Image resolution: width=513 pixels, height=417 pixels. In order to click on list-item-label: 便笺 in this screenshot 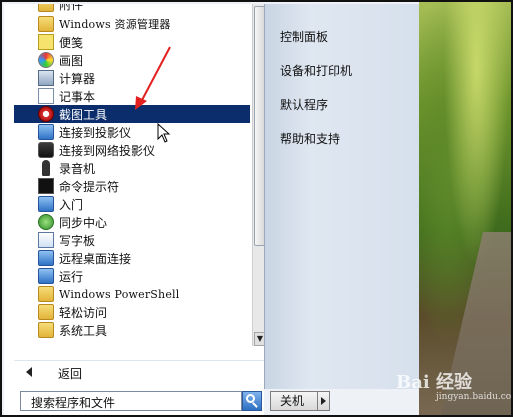, I will do `click(71, 42)`.